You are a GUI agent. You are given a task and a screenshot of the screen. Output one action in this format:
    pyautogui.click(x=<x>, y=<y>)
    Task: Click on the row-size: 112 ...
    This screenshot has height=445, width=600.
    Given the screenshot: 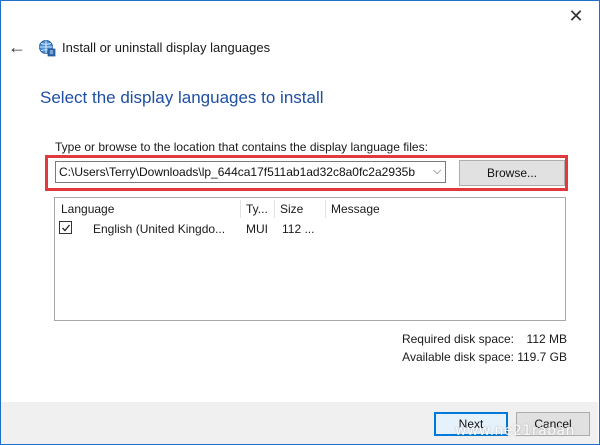 What is the action you would take?
    pyautogui.click(x=298, y=229)
    